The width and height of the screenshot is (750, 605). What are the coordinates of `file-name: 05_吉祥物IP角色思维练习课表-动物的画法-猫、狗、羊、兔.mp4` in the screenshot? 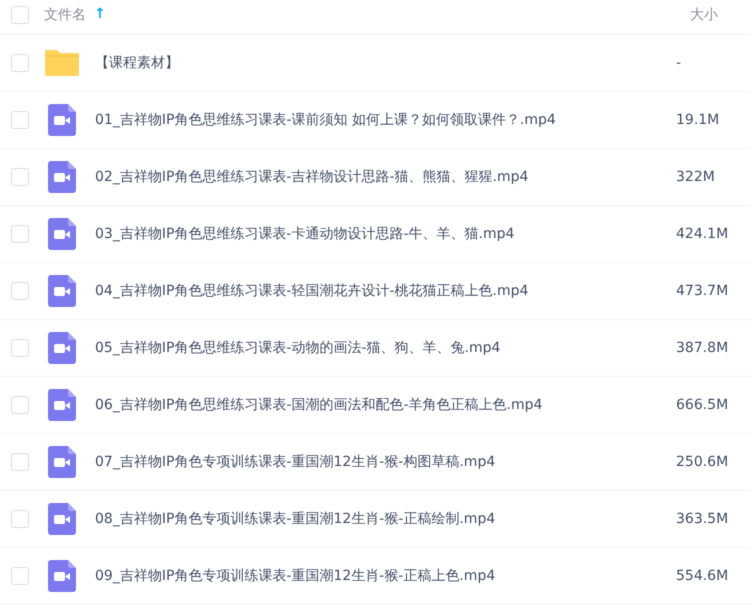 It's located at (385, 348).